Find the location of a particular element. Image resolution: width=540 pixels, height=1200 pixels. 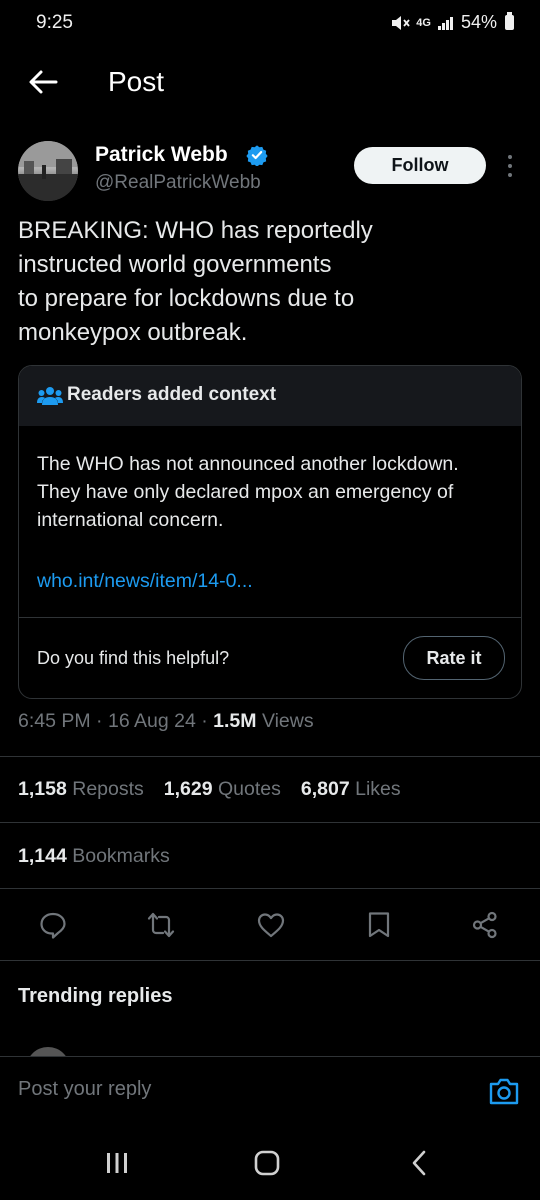

home-icon is located at coordinates (267, 1163).